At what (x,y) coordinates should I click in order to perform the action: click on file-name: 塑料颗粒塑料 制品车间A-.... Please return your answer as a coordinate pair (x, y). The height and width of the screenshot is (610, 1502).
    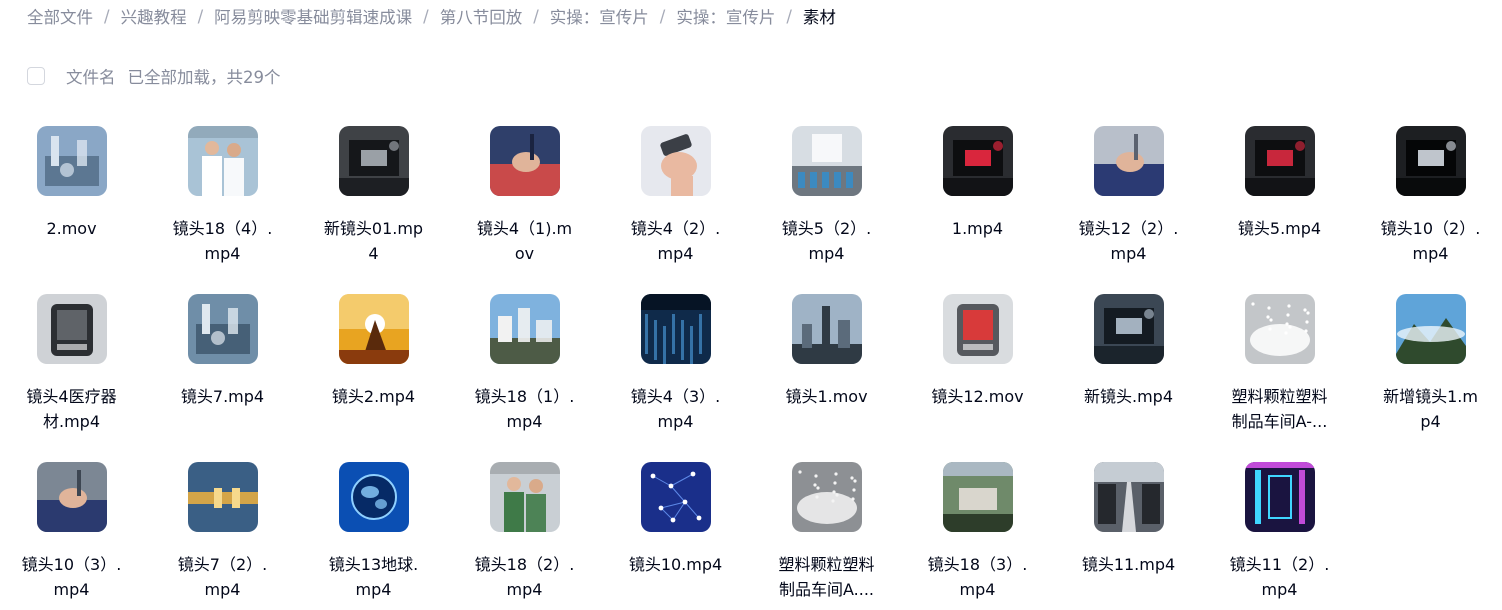
    Looking at the image, I should click on (1279, 409).